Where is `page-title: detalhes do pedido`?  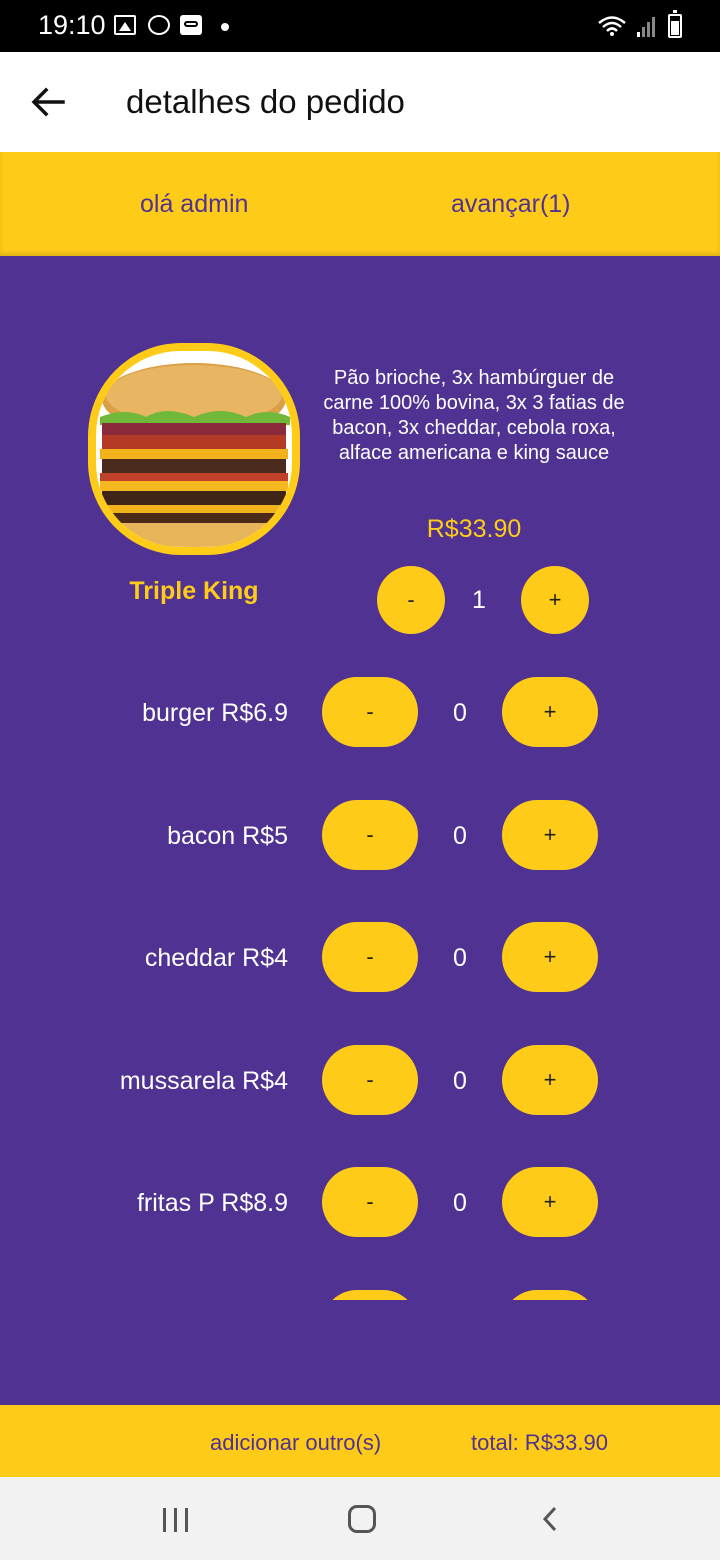 page-title: detalhes do pedido is located at coordinates (265, 101).